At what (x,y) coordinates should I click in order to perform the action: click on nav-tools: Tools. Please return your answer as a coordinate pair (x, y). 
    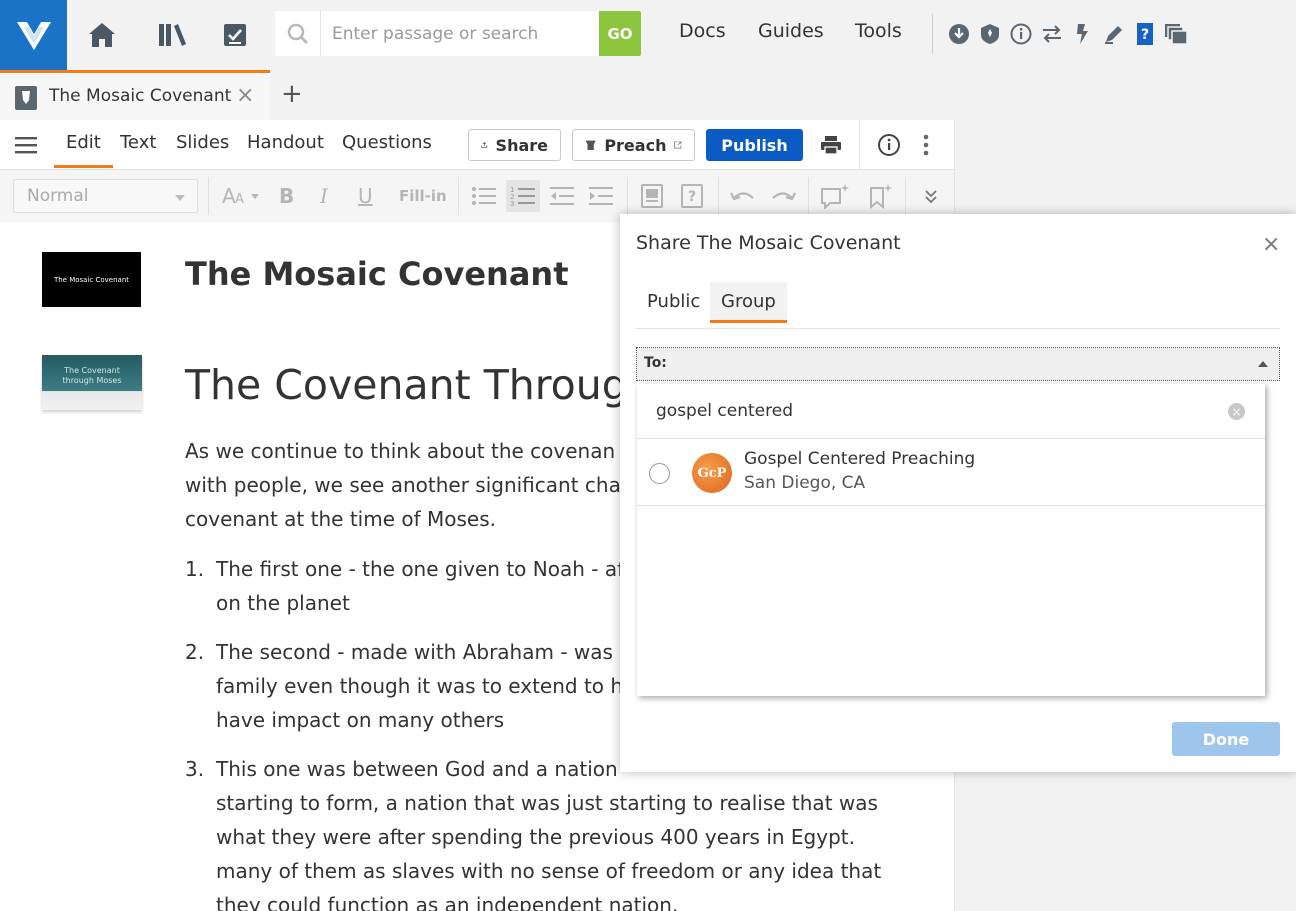
    Looking at the image, I should click on (878, 31).